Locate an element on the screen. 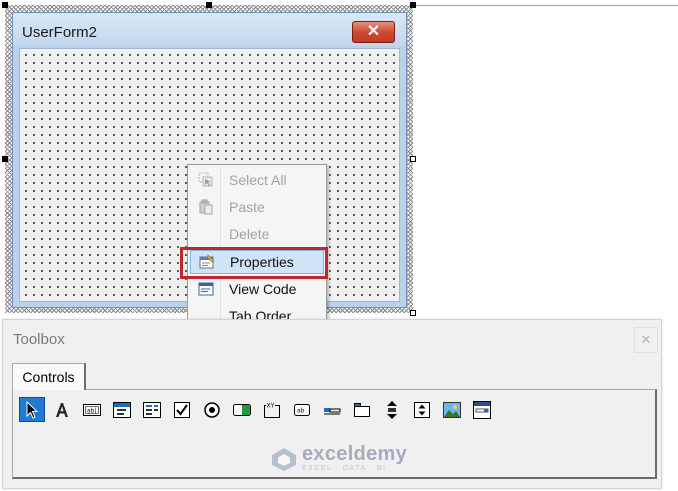  resize-handle-top-center is located at coordinates (209, 5).